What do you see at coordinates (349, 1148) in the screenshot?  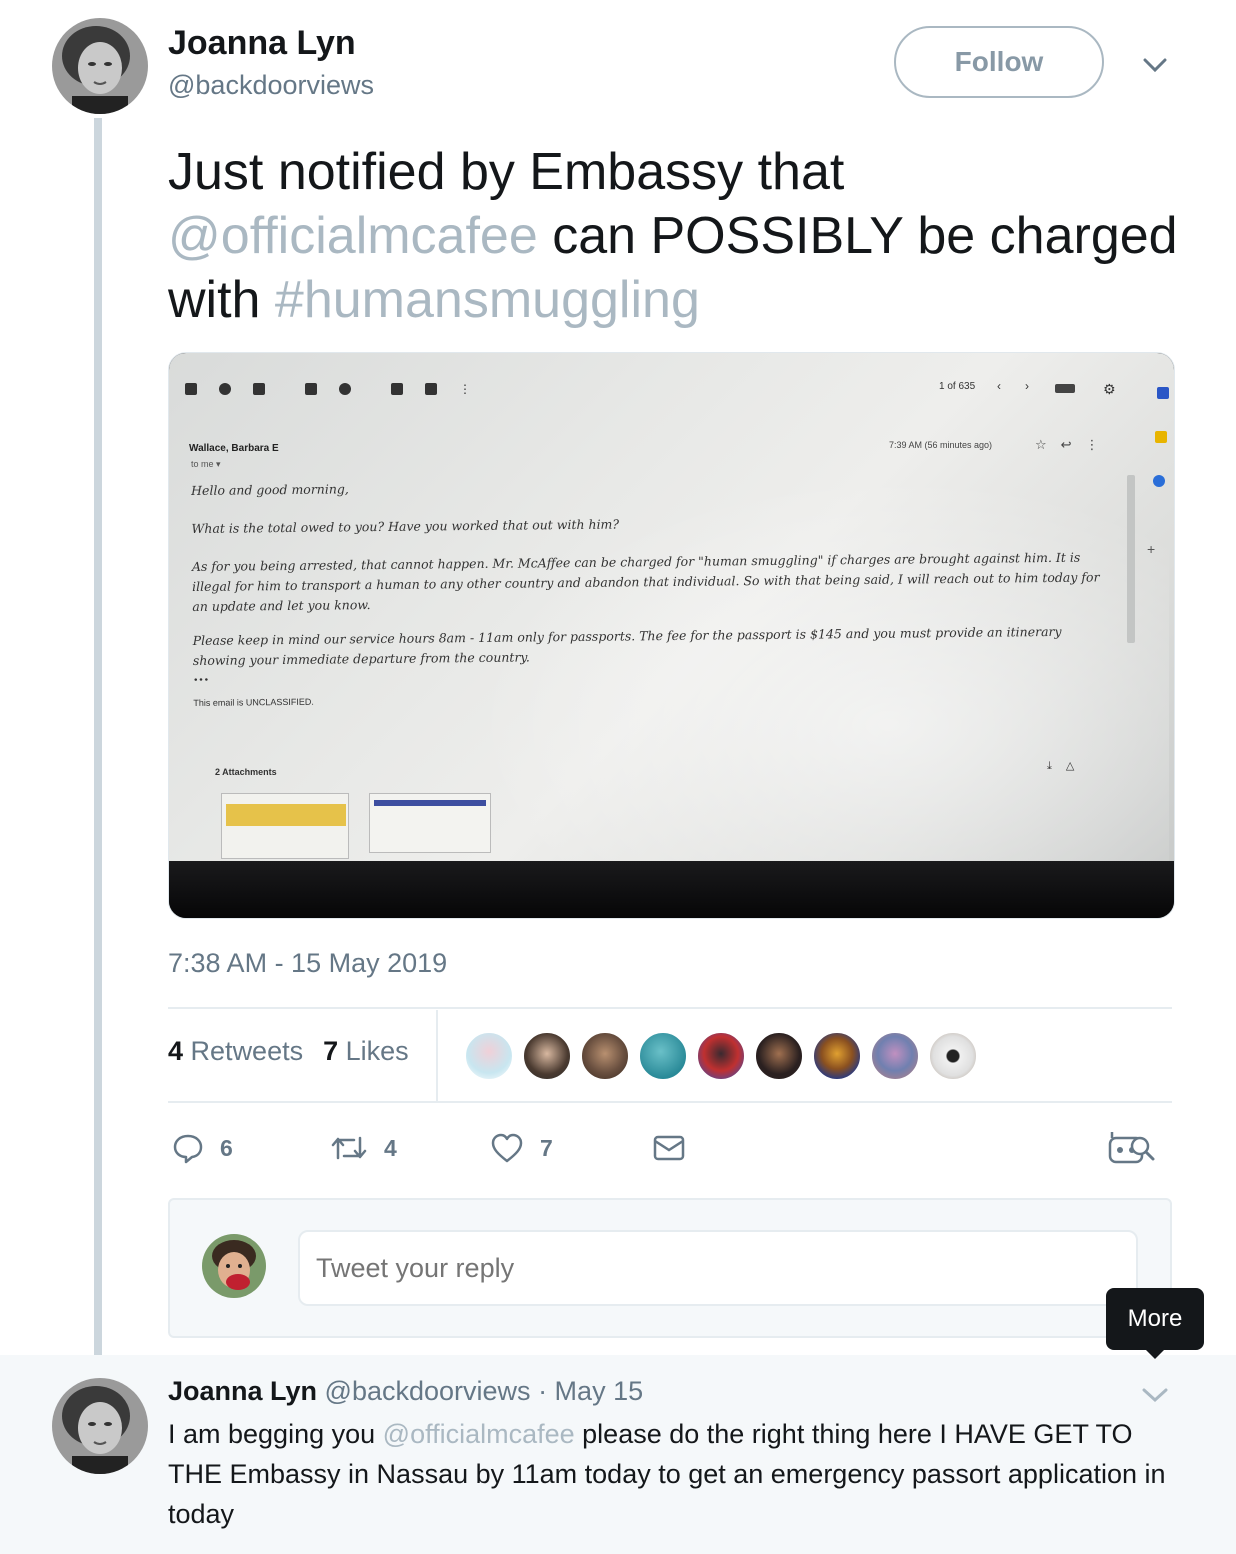 I see `retweet-icon` at bounding box center [349, 1148].